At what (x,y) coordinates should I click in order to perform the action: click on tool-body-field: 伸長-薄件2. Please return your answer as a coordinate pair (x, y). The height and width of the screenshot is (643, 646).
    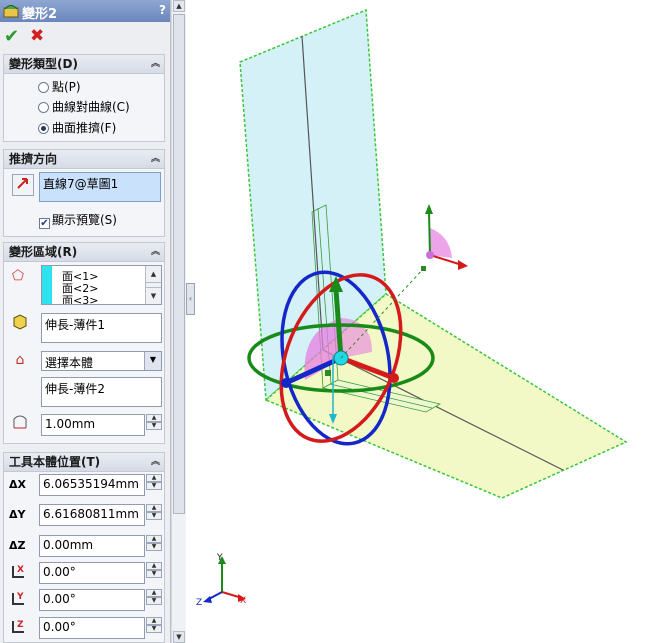
    Looking at the image, I should click on (101, 392).